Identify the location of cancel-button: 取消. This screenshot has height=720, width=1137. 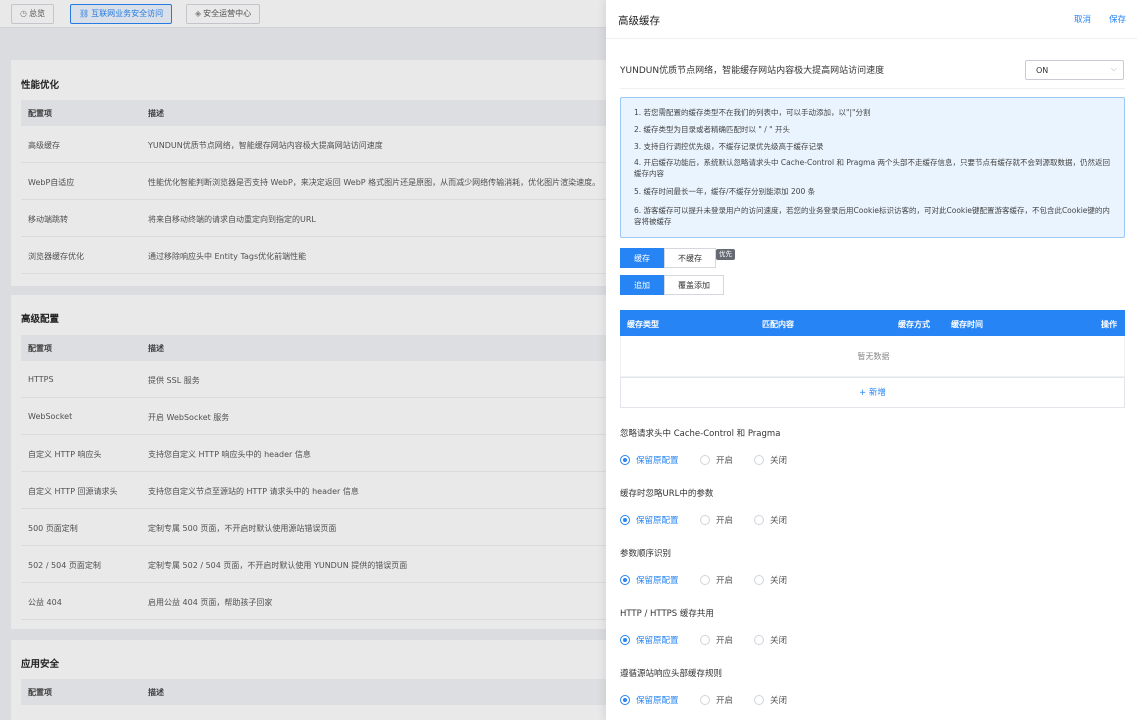
(1082, 19).